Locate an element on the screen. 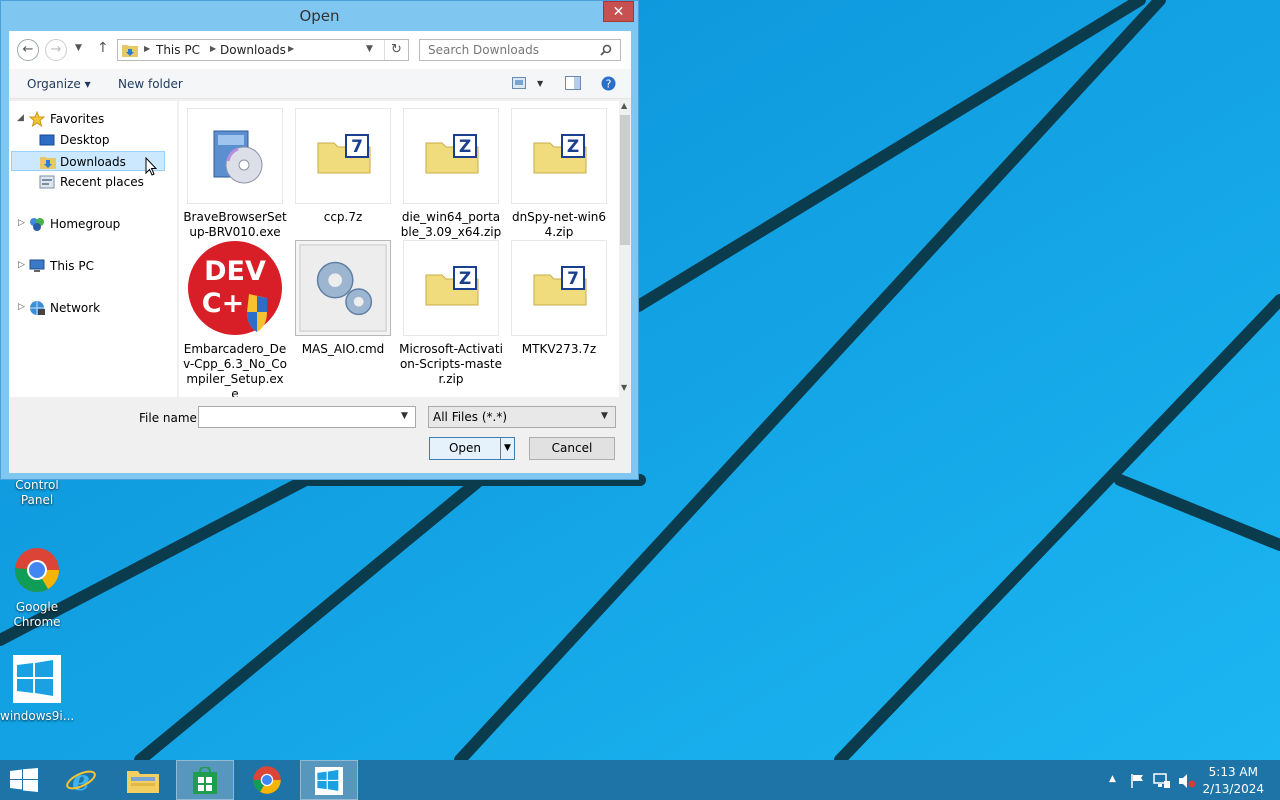  address-bar: ▶ This PC ▶ Downloads ▶ ▼ ↻ is located at coordinates (263, 50).